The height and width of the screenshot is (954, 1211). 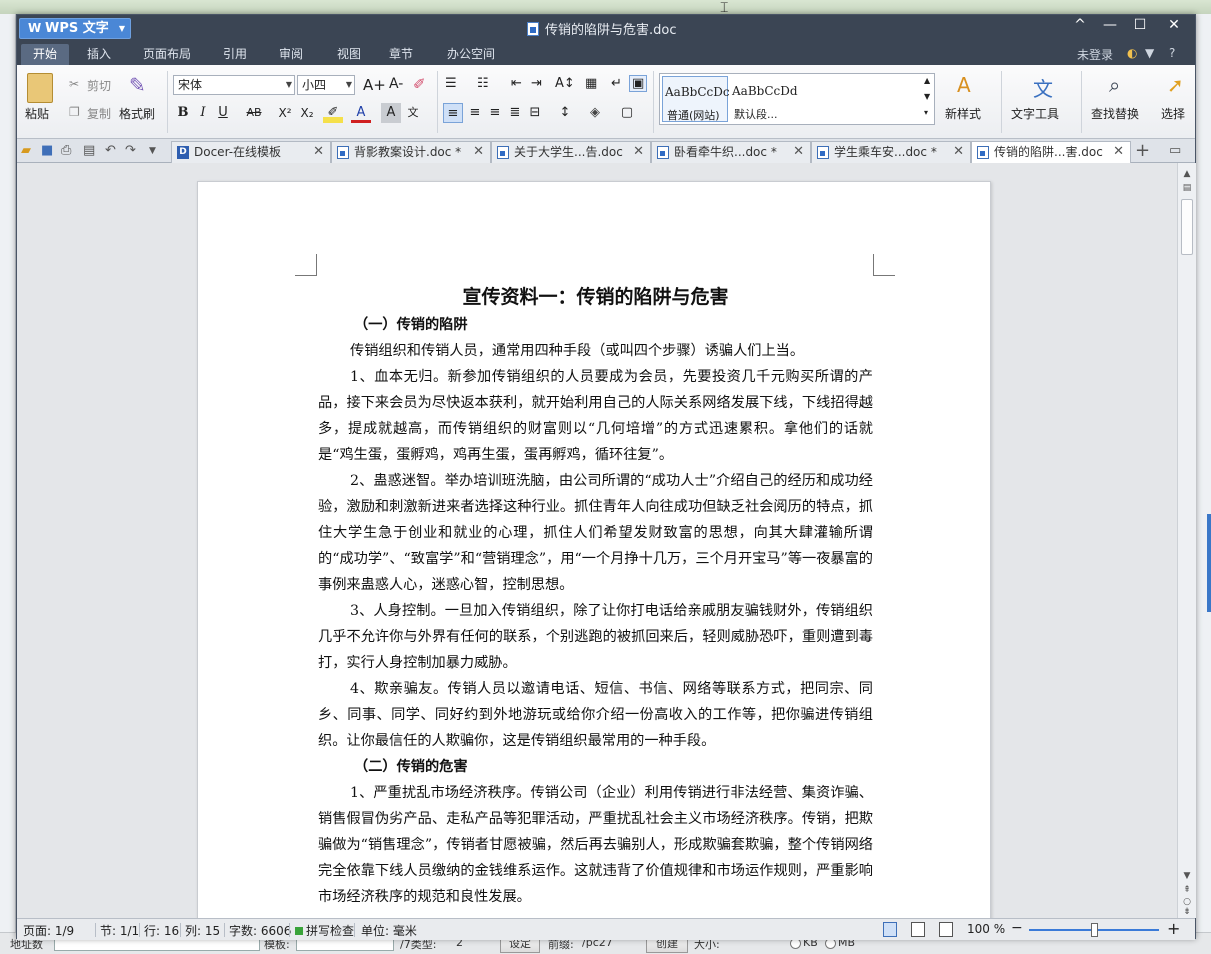 What do you see at coordinates (26, 150) in the screenshot?
I see `open-folder-icon: ▰` at bounding box center [26, 150].